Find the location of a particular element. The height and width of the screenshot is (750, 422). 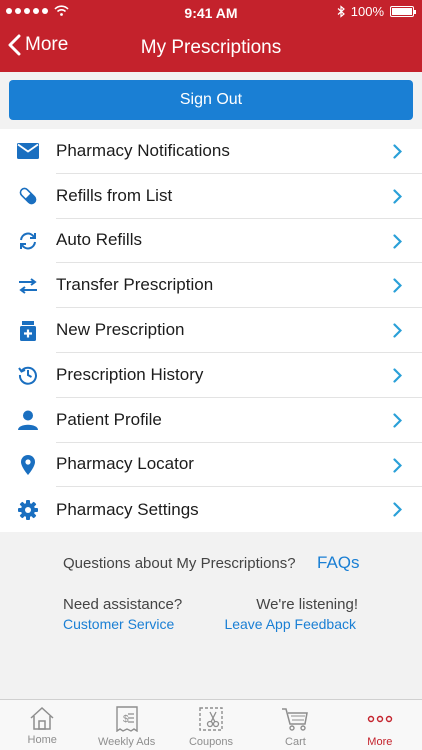

tab-label: Weekly Ads is located at coordinates (126, 742).